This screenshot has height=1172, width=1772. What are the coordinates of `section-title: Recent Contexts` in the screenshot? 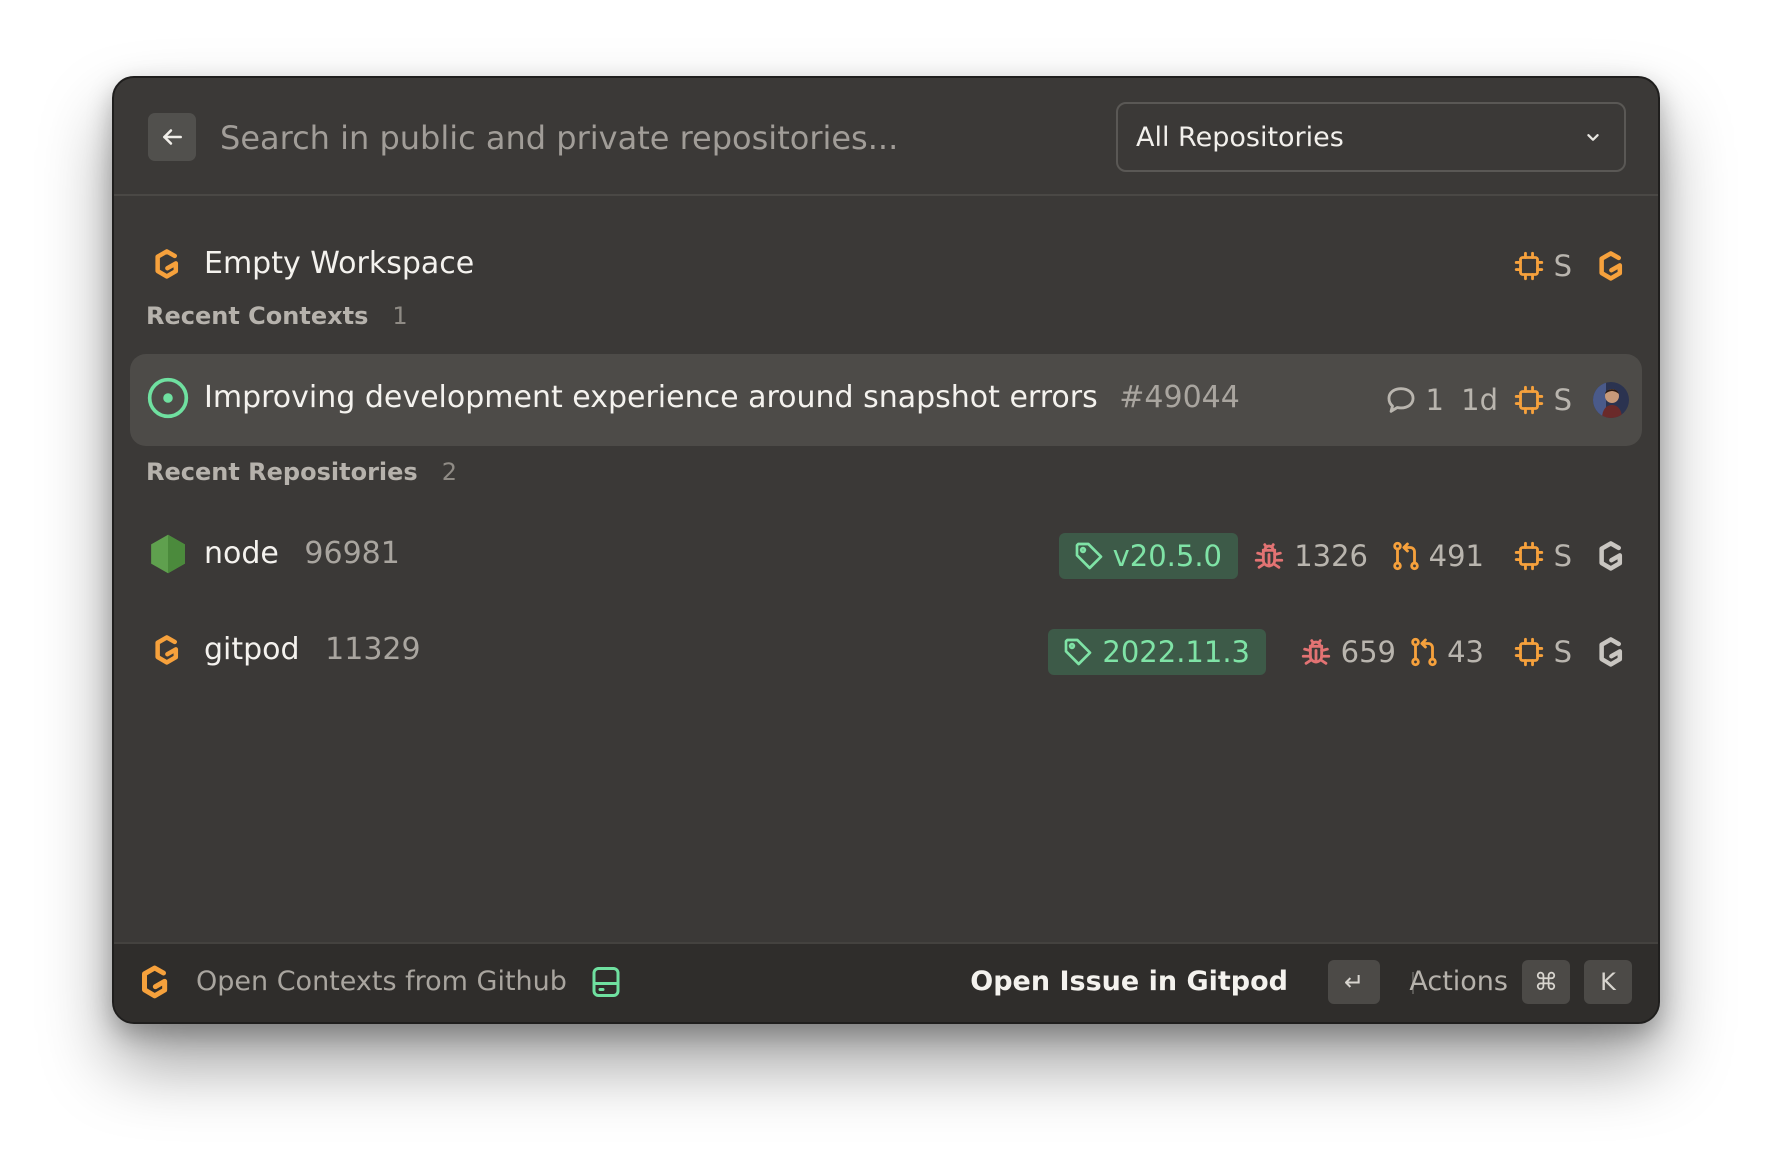 It's located at (257, 316).